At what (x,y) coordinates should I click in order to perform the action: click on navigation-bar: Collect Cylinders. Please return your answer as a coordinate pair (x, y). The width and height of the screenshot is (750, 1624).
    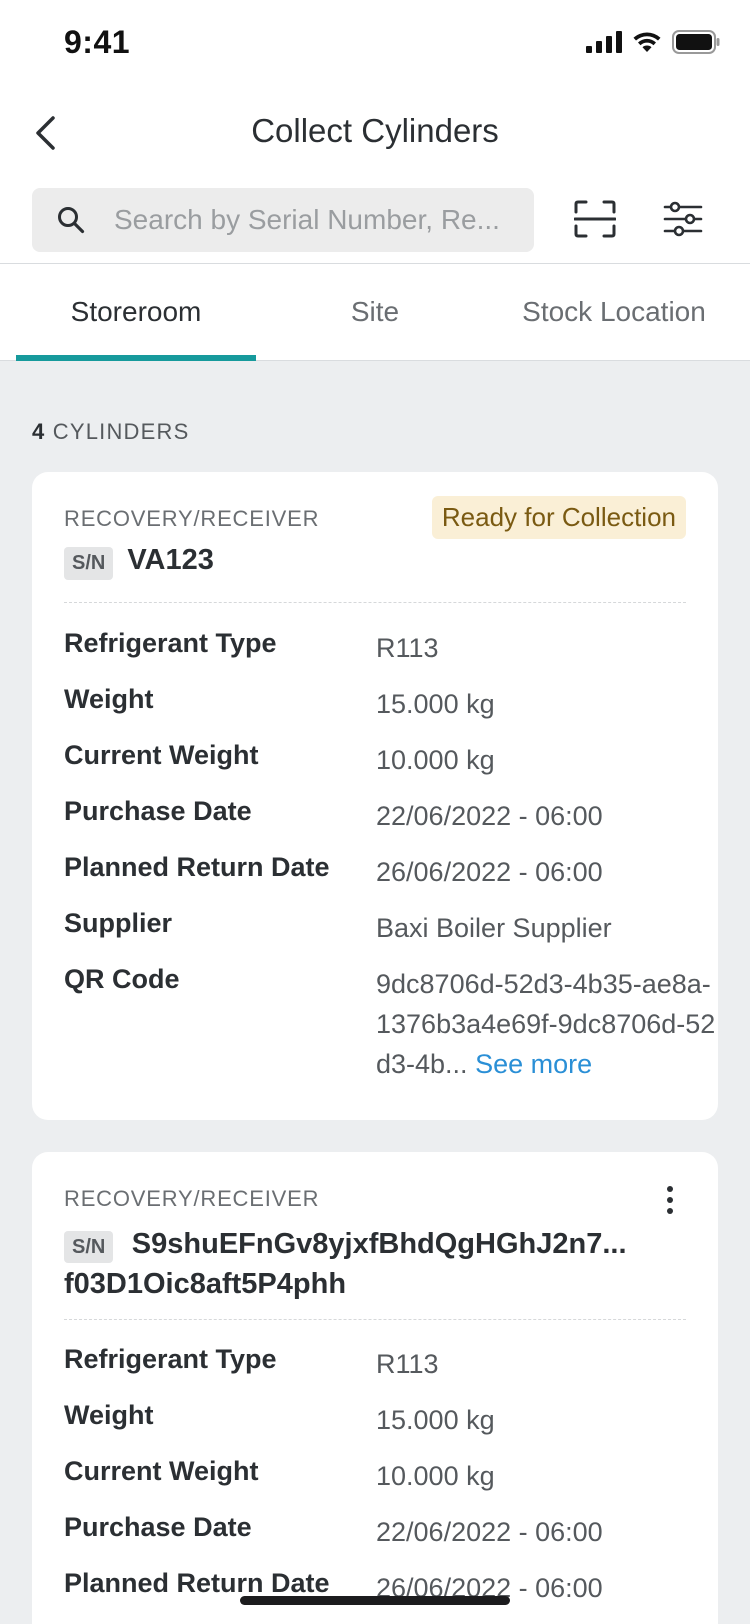
    Looking at the image, I should click on (375, 133).